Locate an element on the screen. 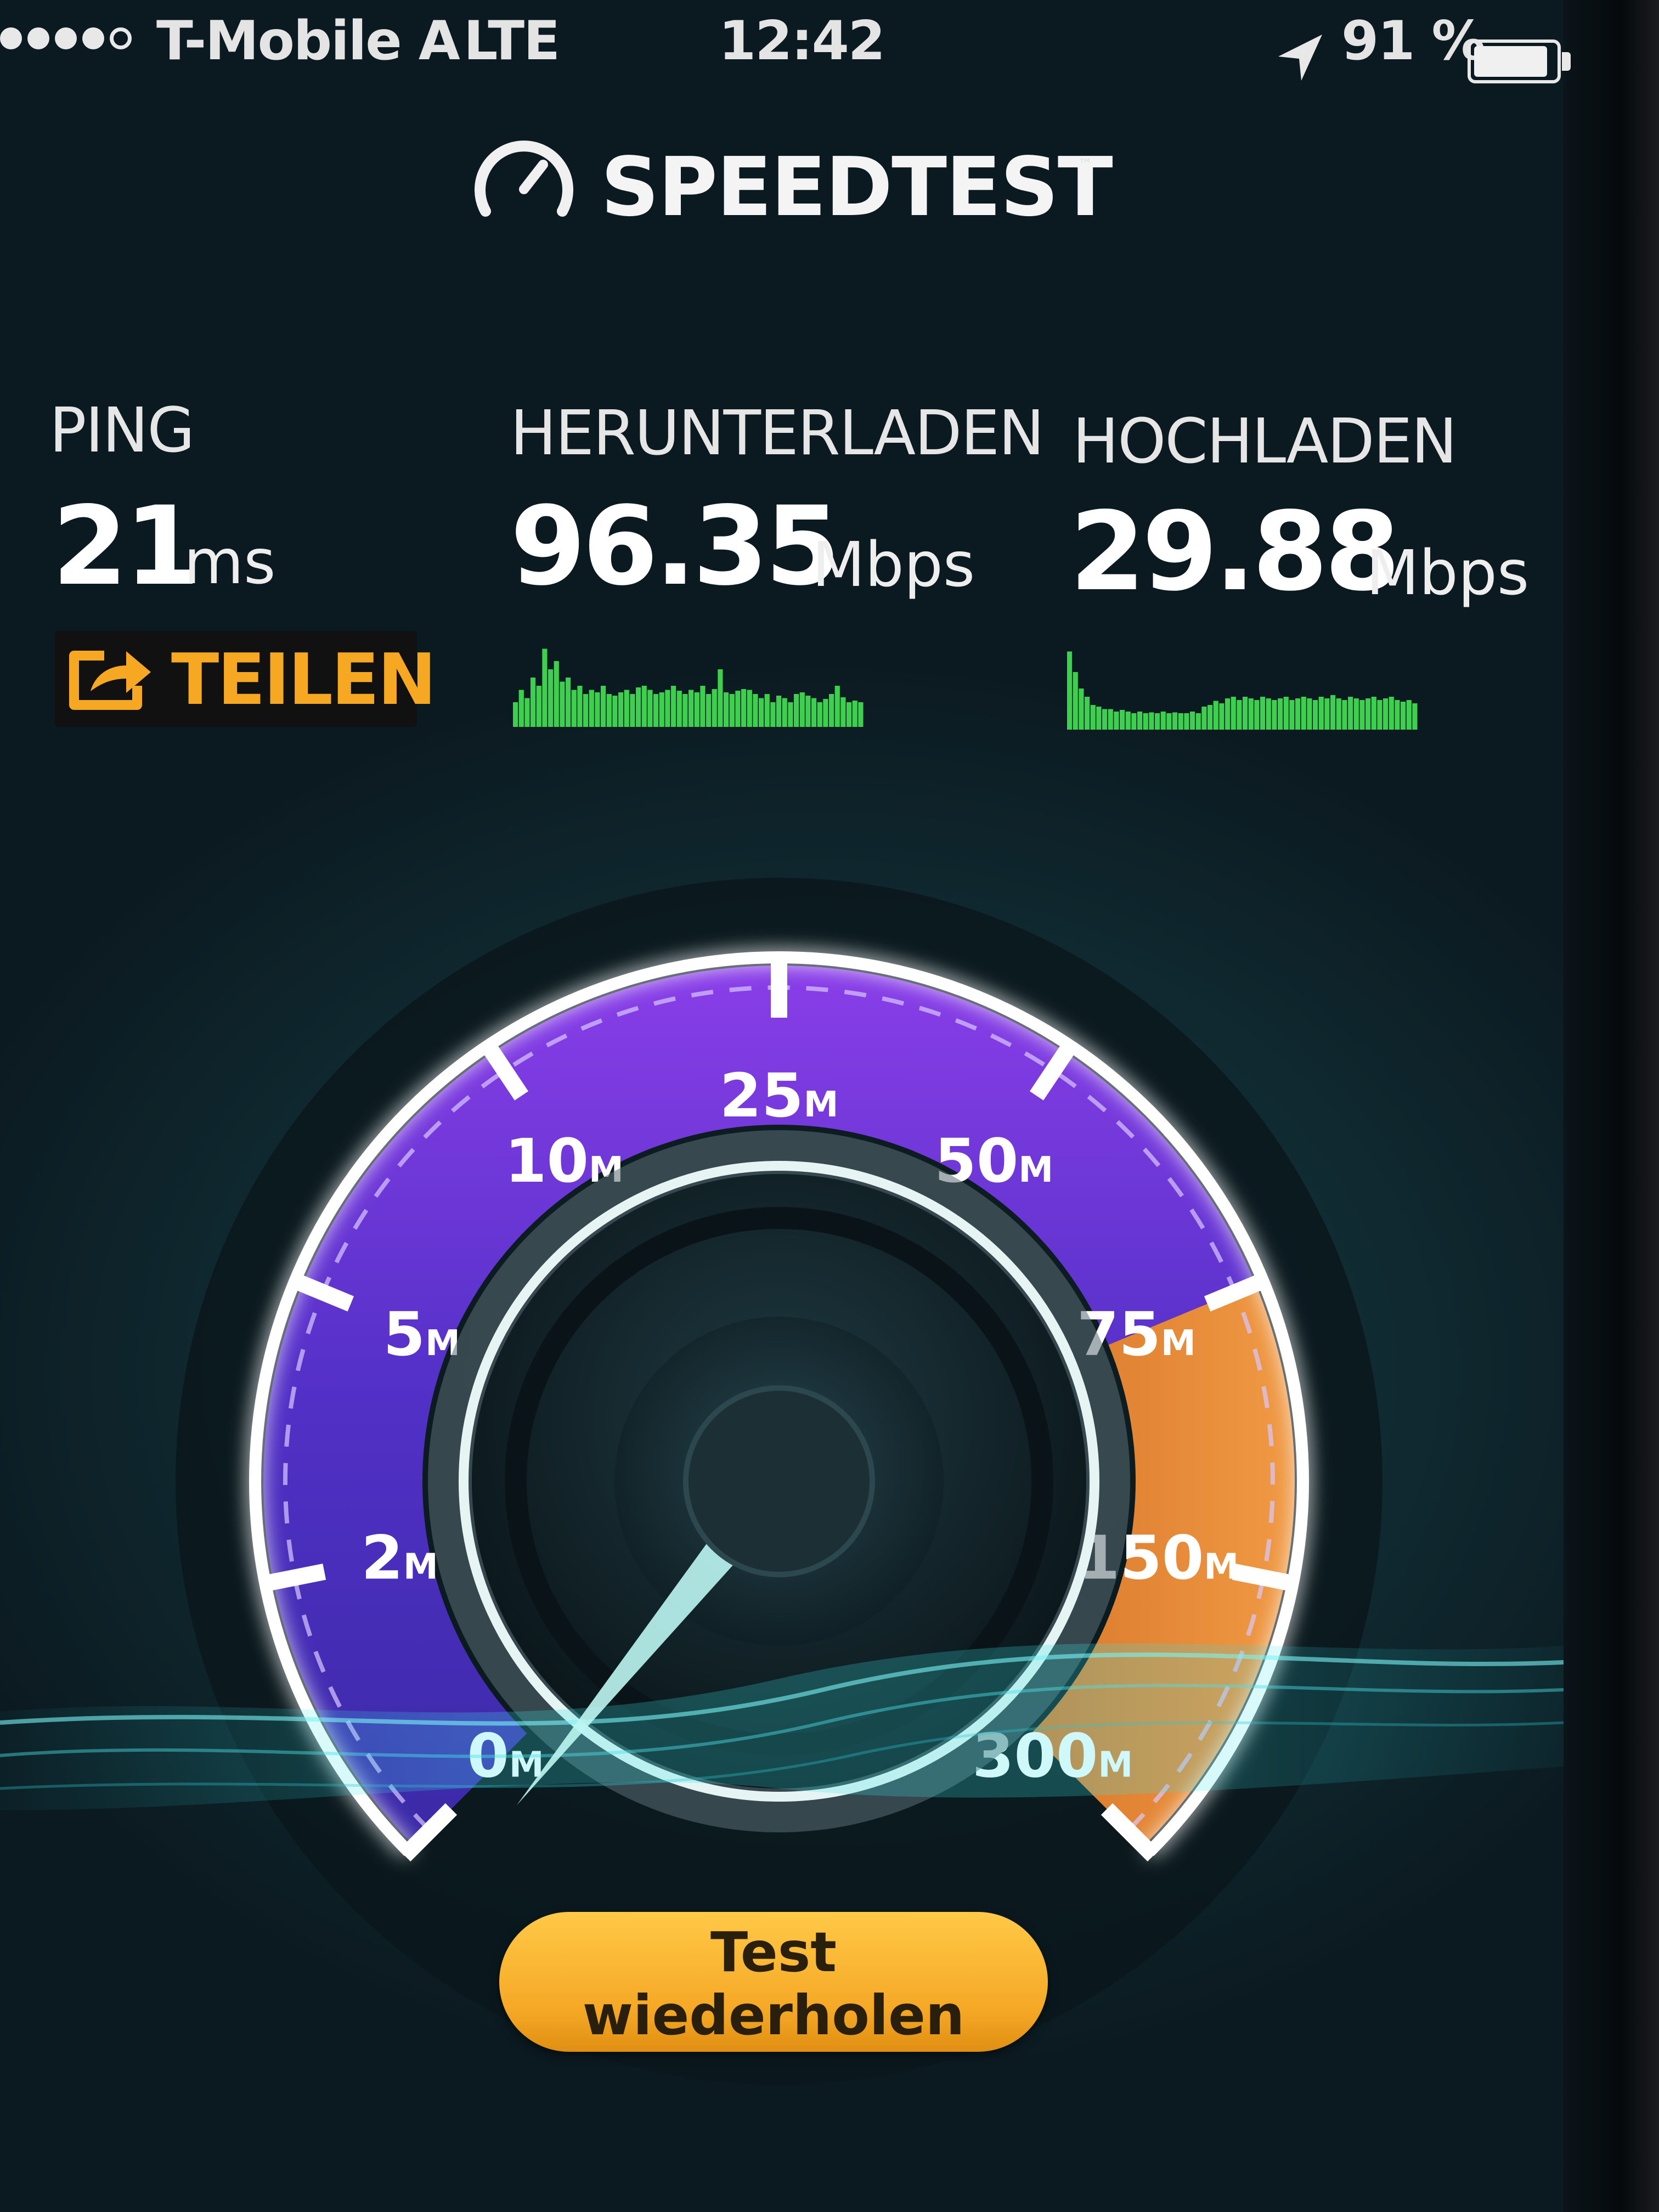 Image resolution: width=1659 pixels, height=2212 pixels. upload-label: HOCHLADEN is located at coordinates (1265, 442).